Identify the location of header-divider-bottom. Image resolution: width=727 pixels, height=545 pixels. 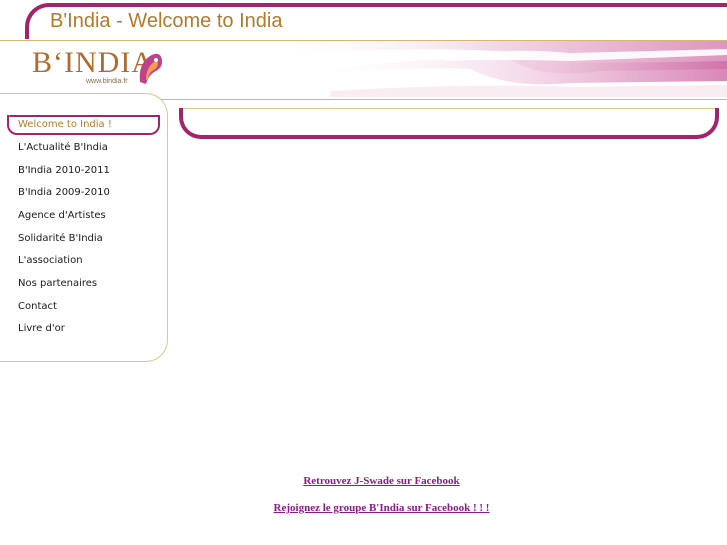
(443, 99).